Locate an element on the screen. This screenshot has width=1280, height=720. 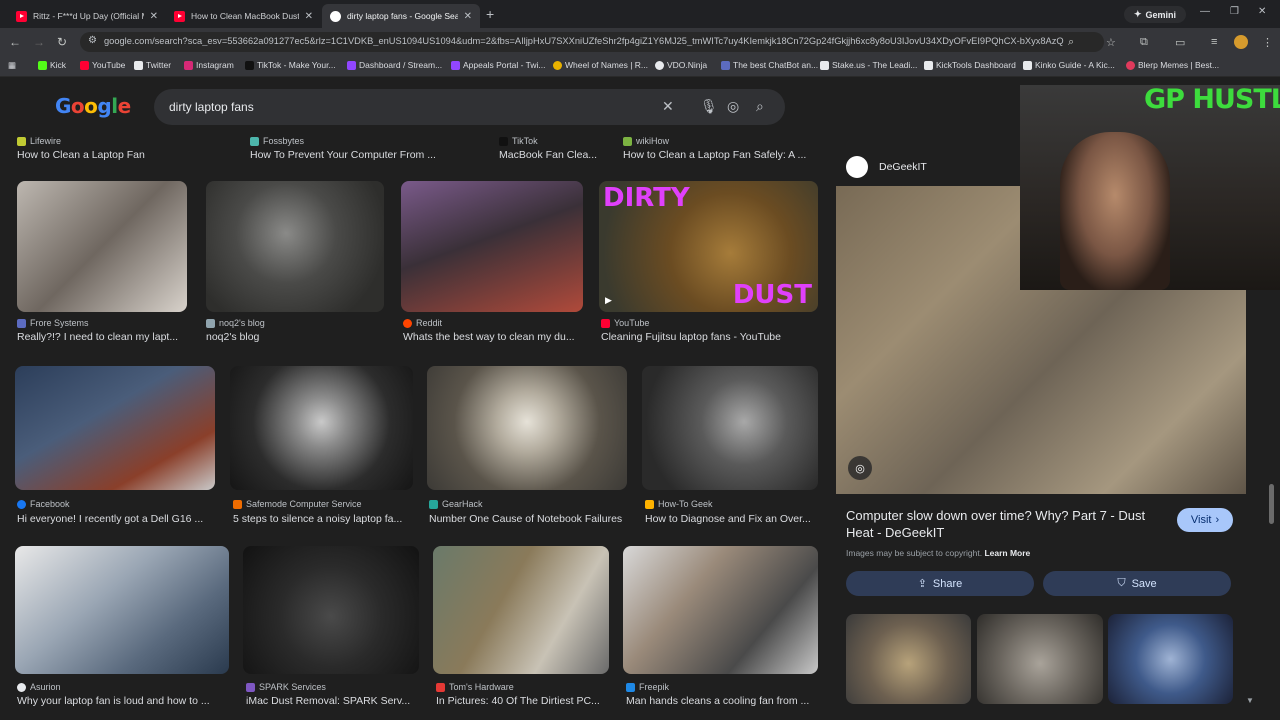
reload-icon: ↻ is located at coordinates (62, 42).